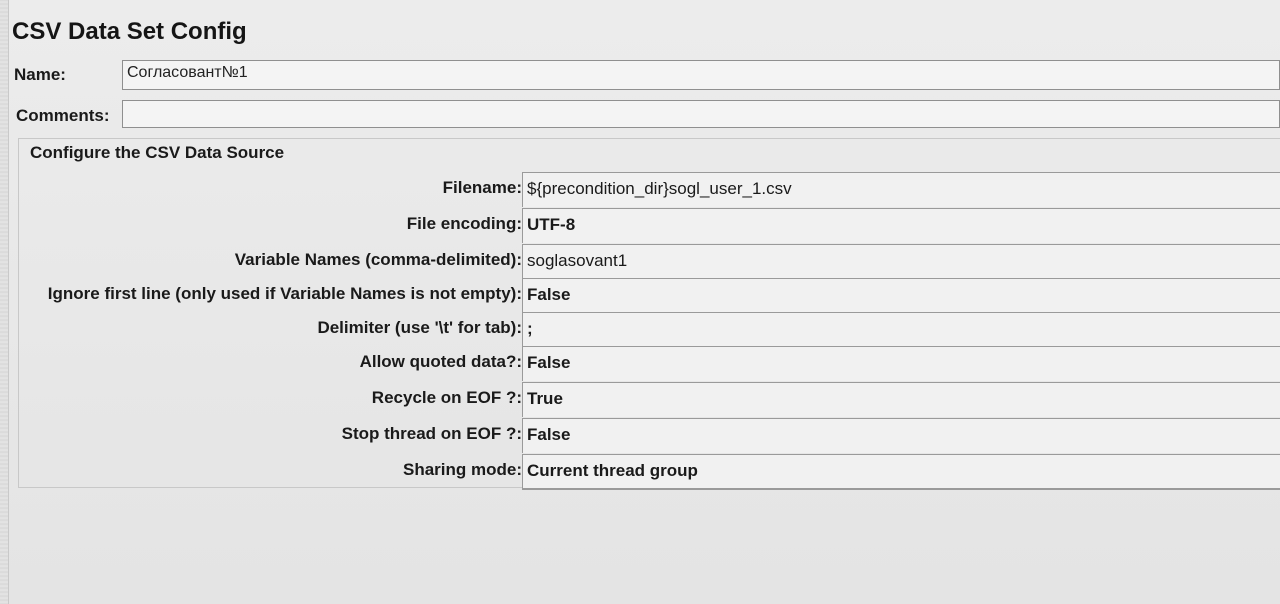  Describe the element at coordinates (464, 223) in the screenshot. I see `property-label: File encoding:` at that location.